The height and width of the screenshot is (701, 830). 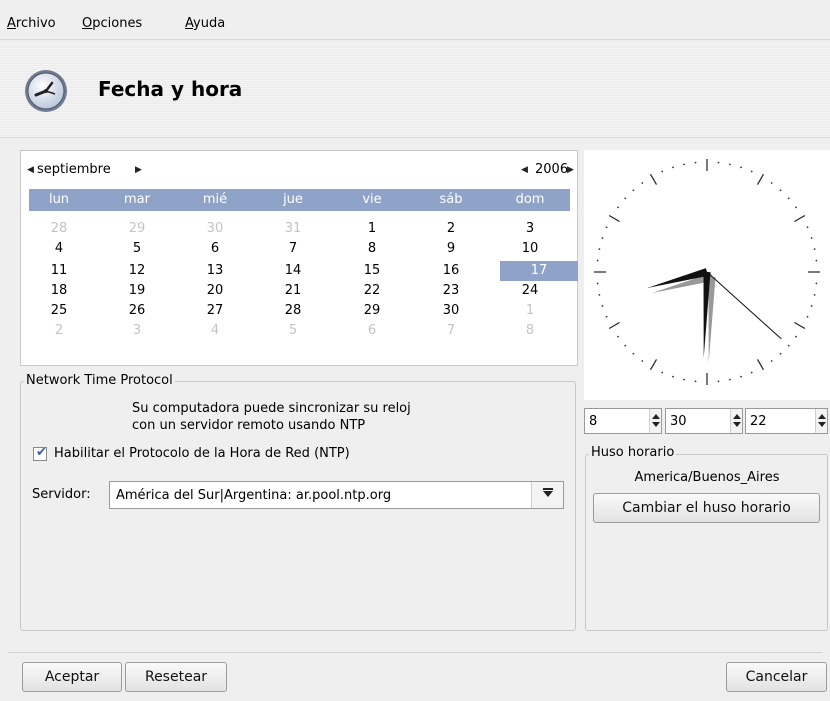 What do you see at coordinates (524, 170) in the screenshot?
I see `prev-year-arrow-icon: ◀` at bounding box center [524, 170].